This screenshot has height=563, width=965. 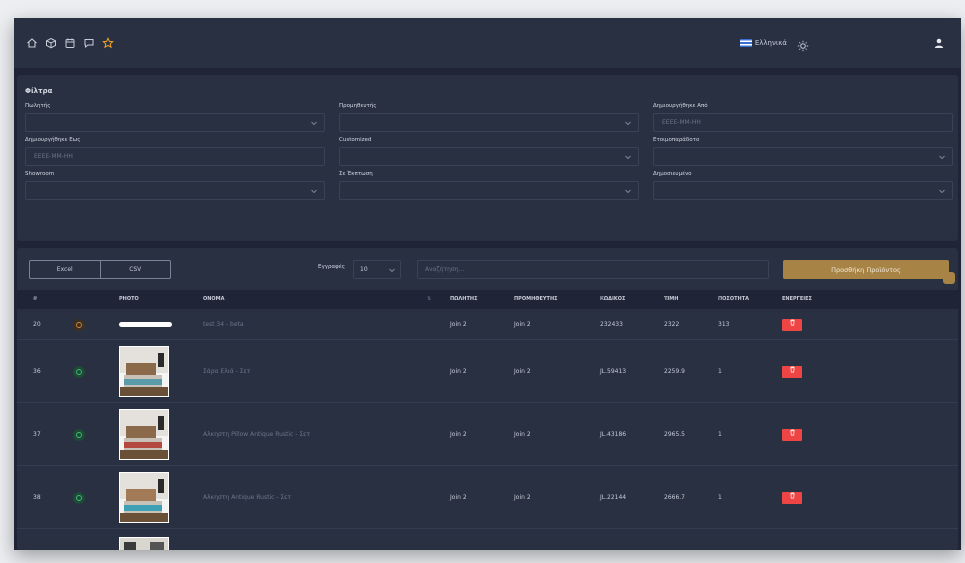 I want to click on row-status, so click(x=79, y=371).